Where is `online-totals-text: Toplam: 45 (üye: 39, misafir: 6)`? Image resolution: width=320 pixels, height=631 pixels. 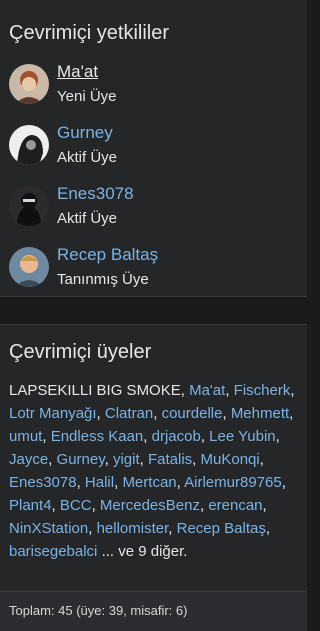 online-totals-text: Toplam: 45 (üye: 39, misafir: 6) is located at coordinates (98, 610).